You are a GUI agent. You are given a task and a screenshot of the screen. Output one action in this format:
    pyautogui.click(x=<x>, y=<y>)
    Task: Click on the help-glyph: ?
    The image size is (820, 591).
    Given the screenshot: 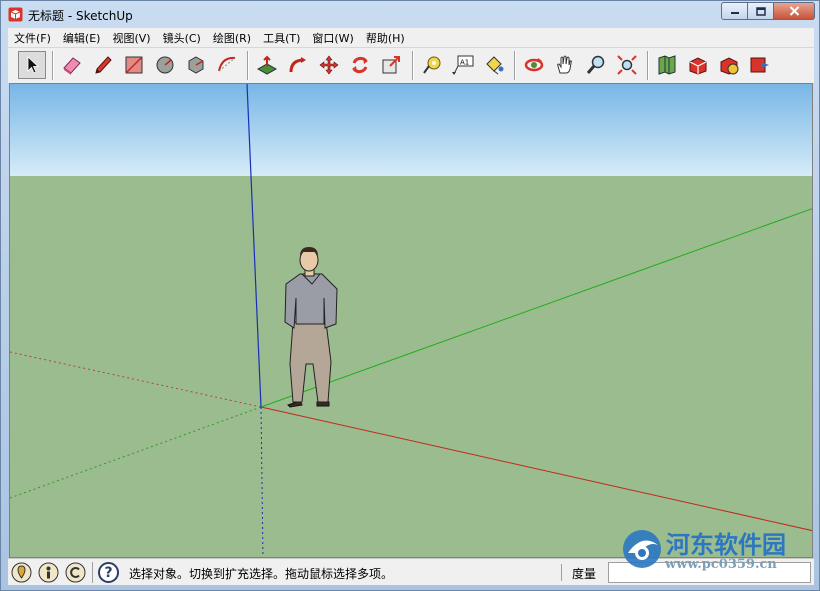 What is the action you would take?
    pyautogui.click(x=108, y=572)
    